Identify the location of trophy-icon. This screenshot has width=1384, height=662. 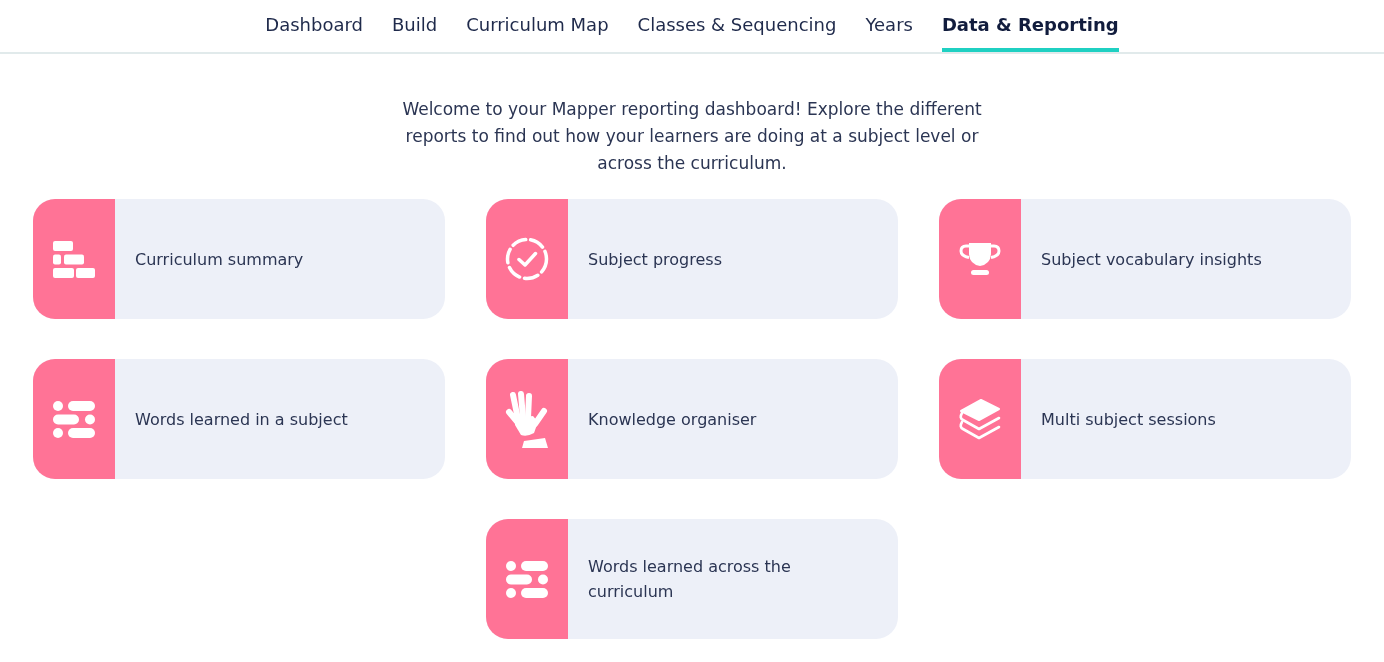
(980, 259).